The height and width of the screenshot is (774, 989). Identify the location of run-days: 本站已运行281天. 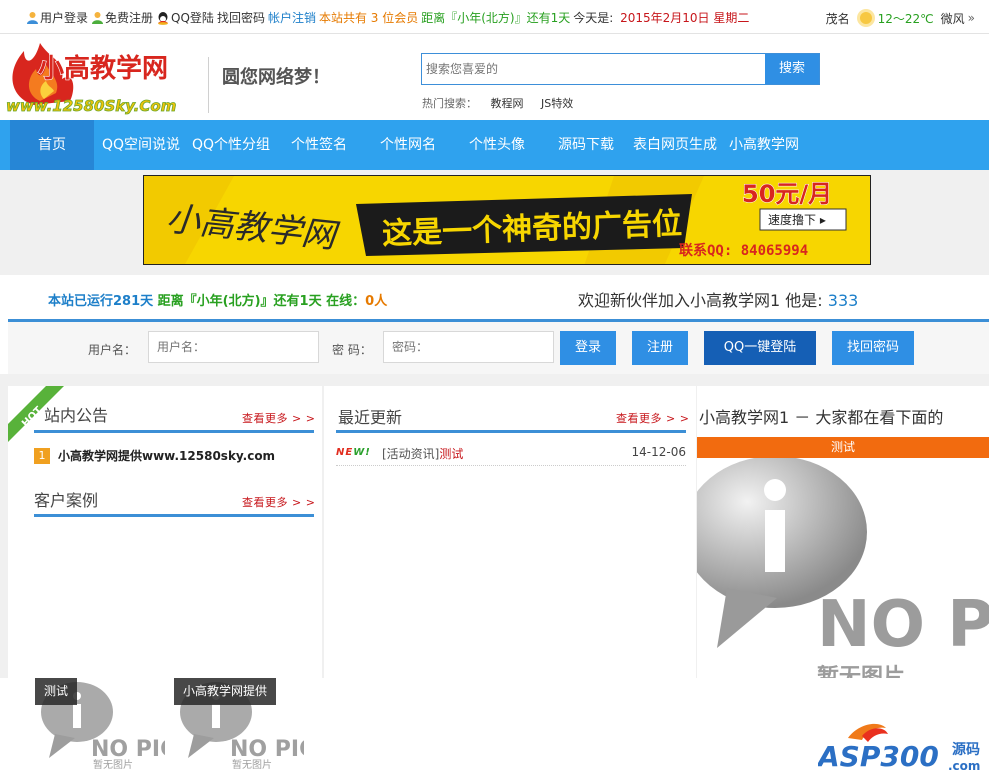
(101, 301).